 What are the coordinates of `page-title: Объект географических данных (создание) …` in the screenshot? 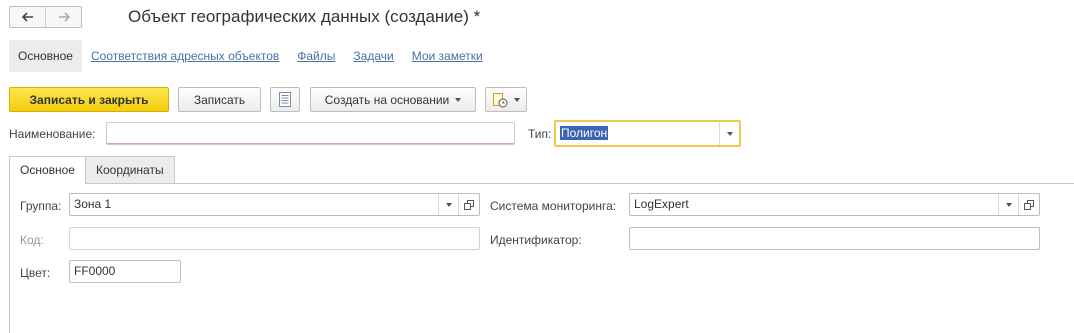 It's located at (304, 16).